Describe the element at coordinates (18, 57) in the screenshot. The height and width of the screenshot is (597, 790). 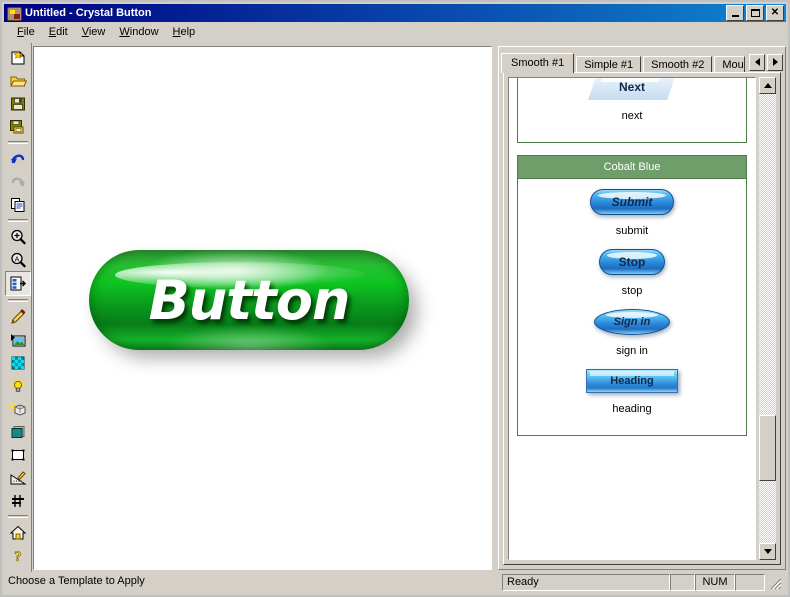
I see `new-icon` at that location.